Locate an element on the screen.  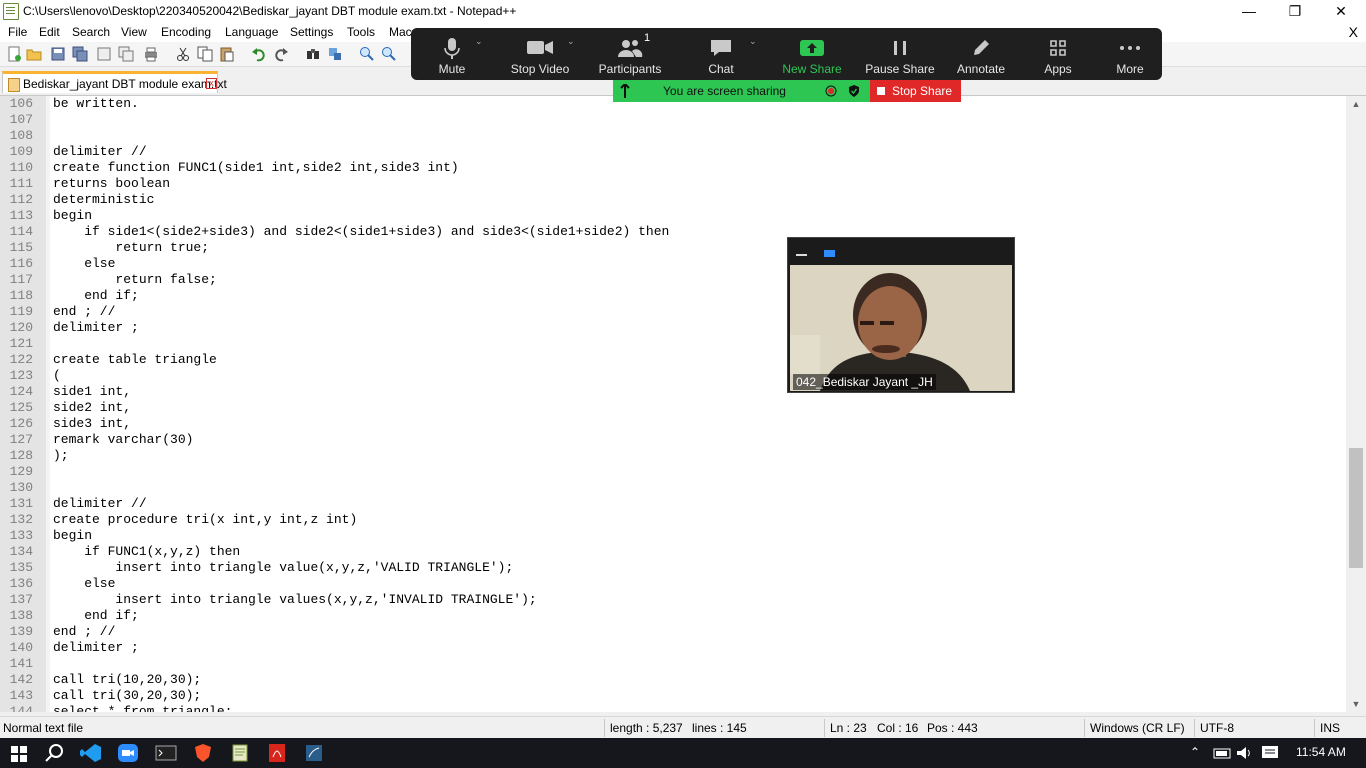
clock: 11:54 AM is located at coordinates (1321, 752).